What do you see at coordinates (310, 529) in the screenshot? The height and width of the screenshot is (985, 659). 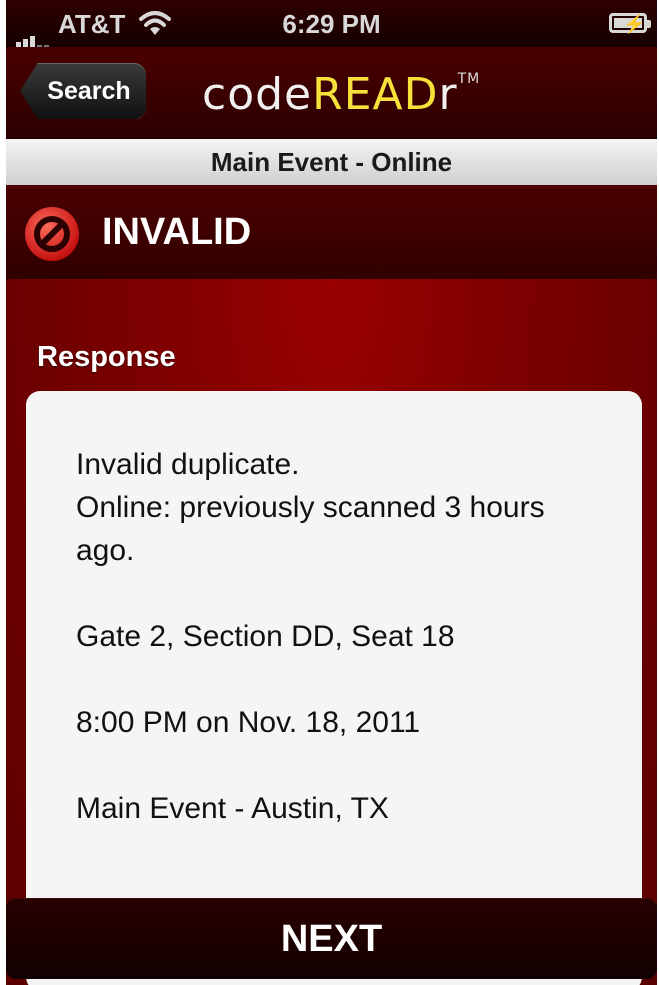 I see `response-line-2: Online: previously scanned 3 hours ago.` at bounding box center [310, 529].